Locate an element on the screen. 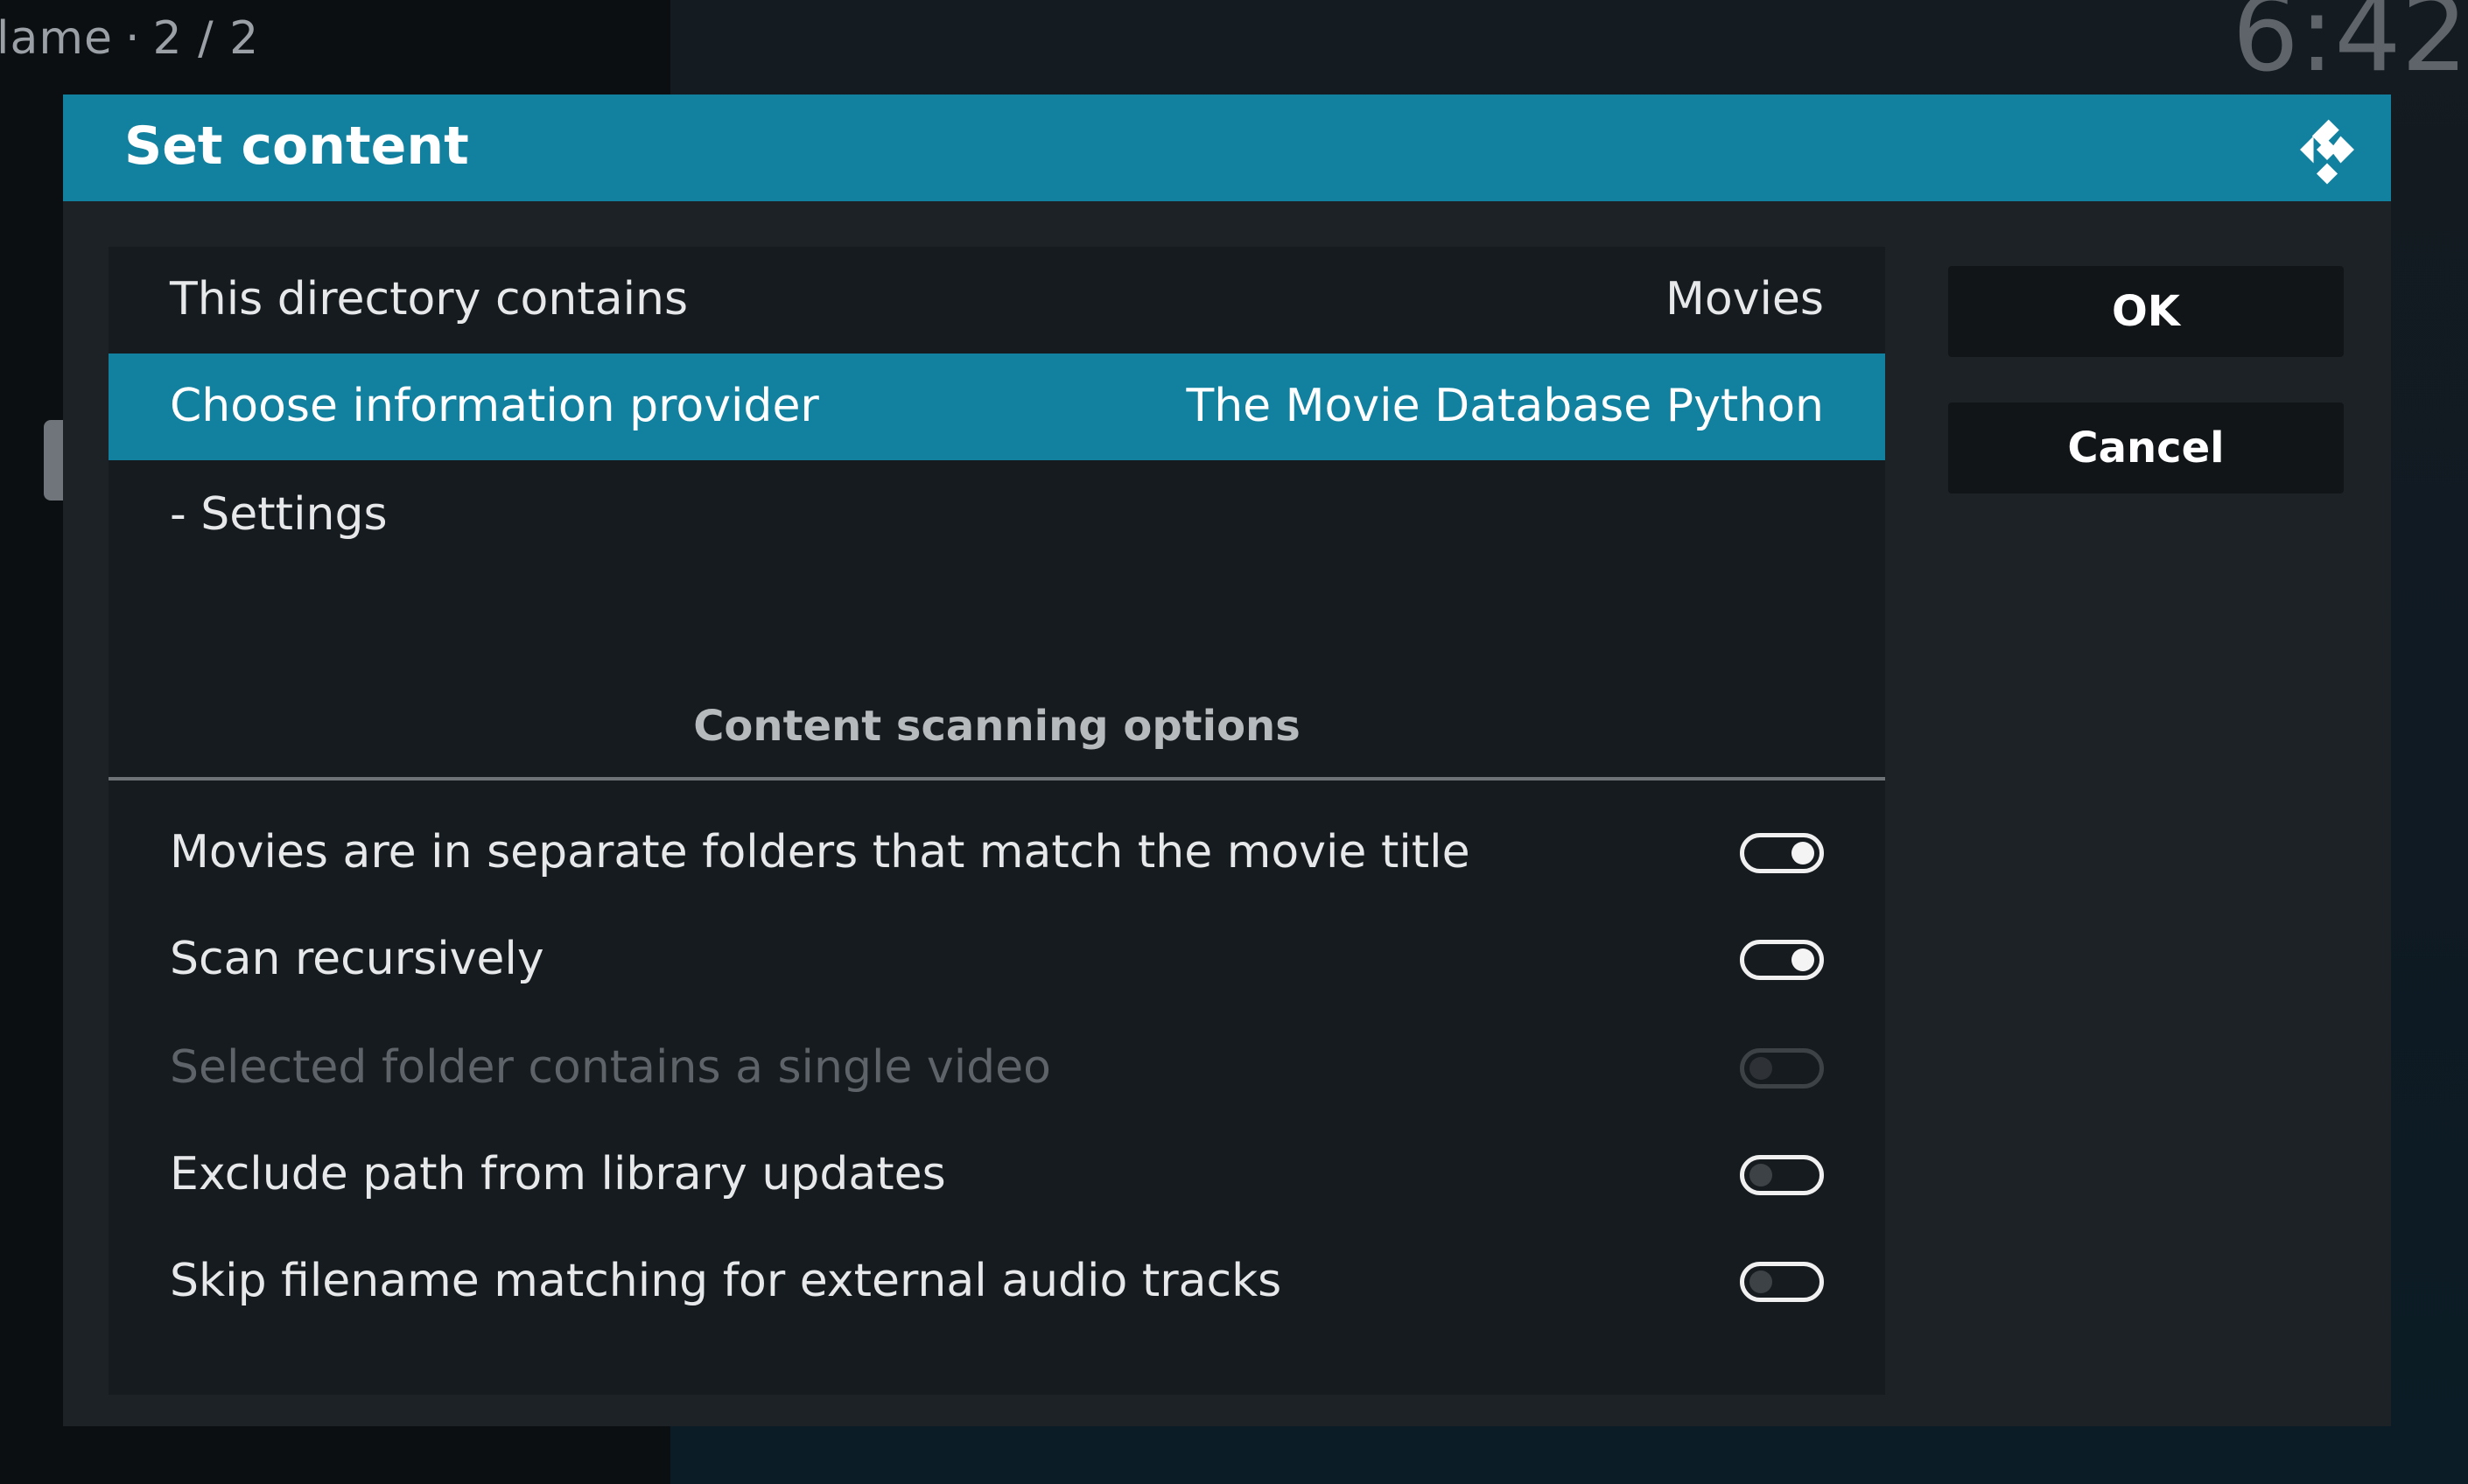  setting-directory-contains-label: This directory contains is located at coordinates (430, 299).